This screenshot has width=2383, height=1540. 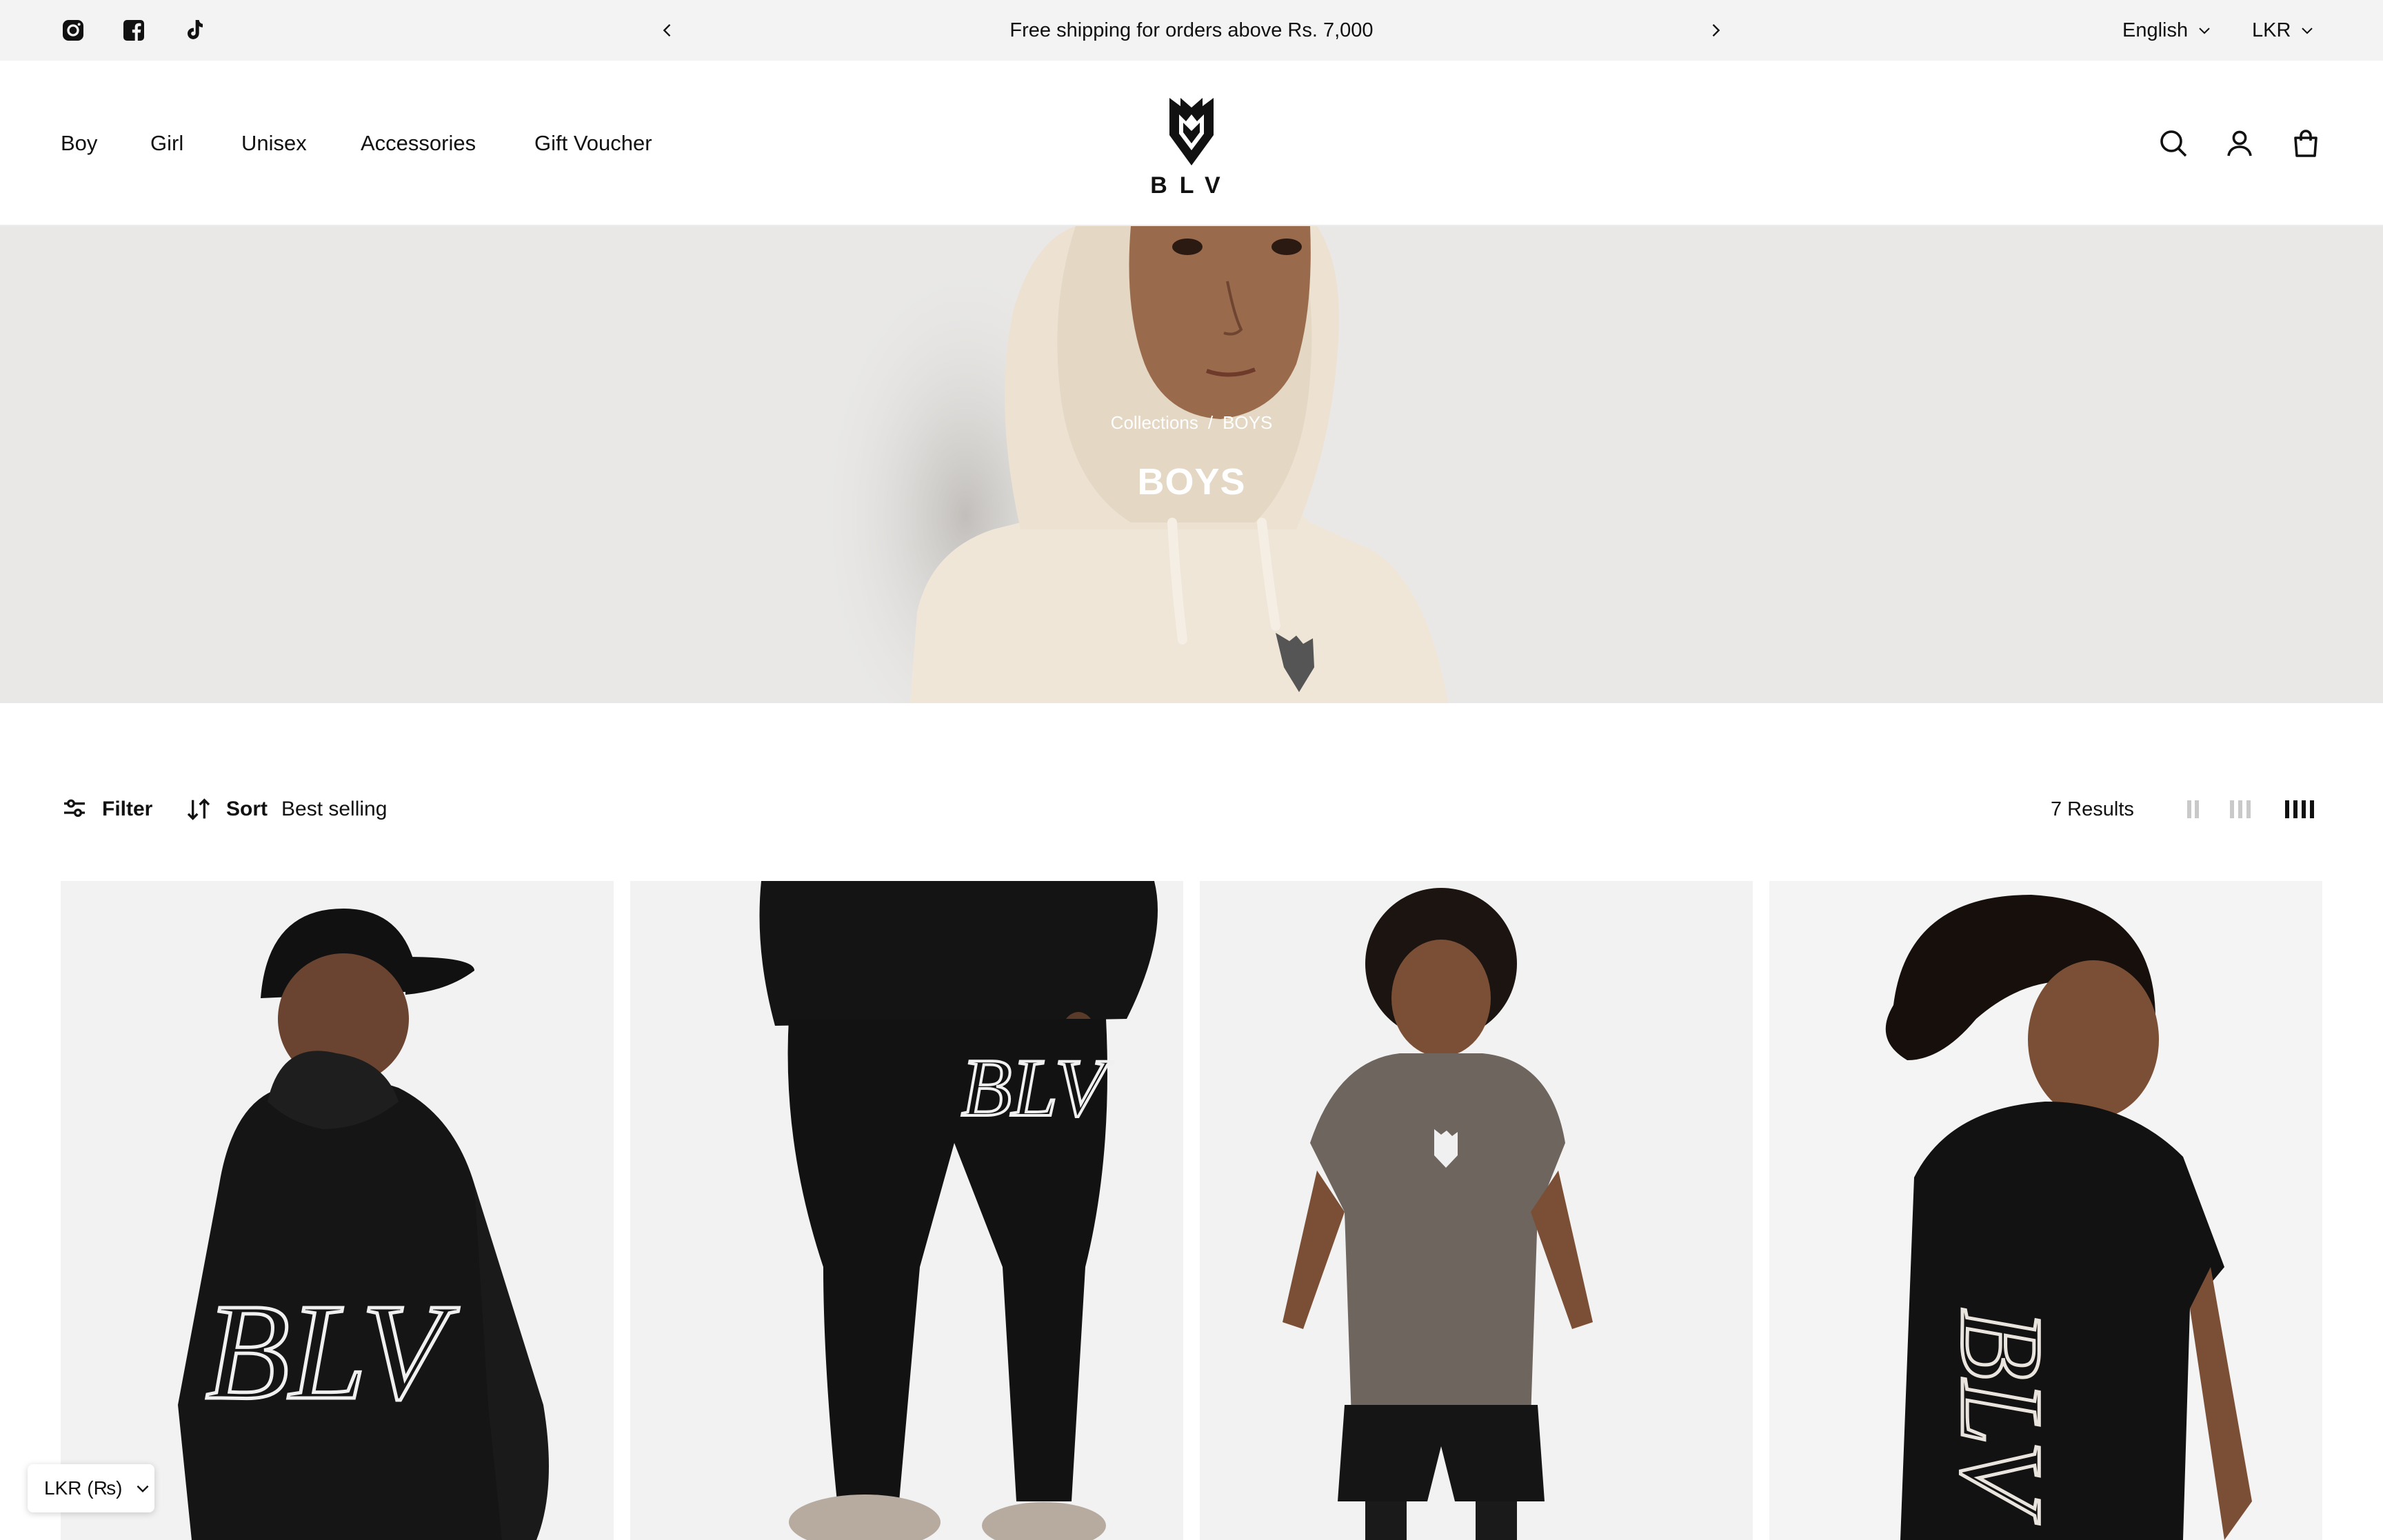 I want to click on language-label: English, so click(x=2155, y=30).